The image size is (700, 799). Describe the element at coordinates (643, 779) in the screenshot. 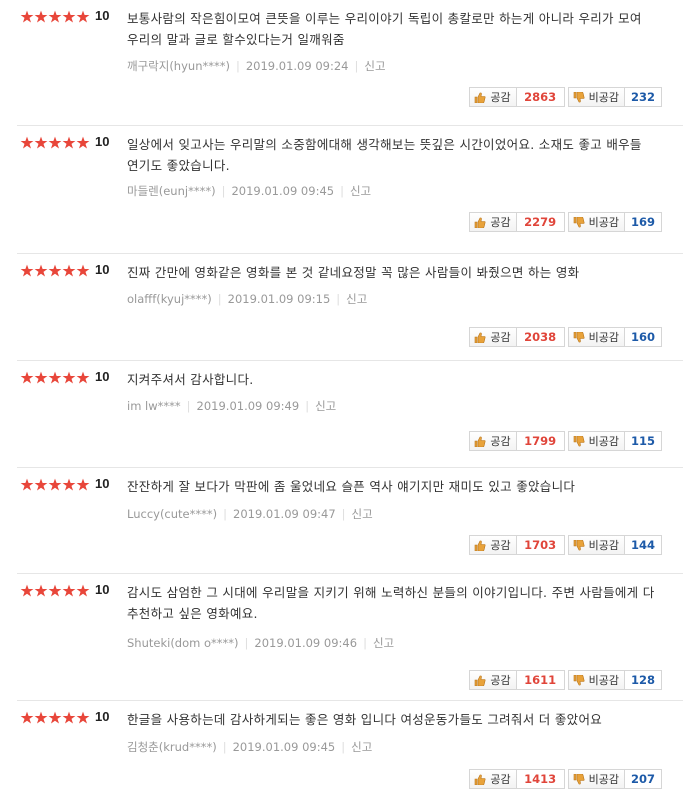

I see `dislike-count: 207` at that location.